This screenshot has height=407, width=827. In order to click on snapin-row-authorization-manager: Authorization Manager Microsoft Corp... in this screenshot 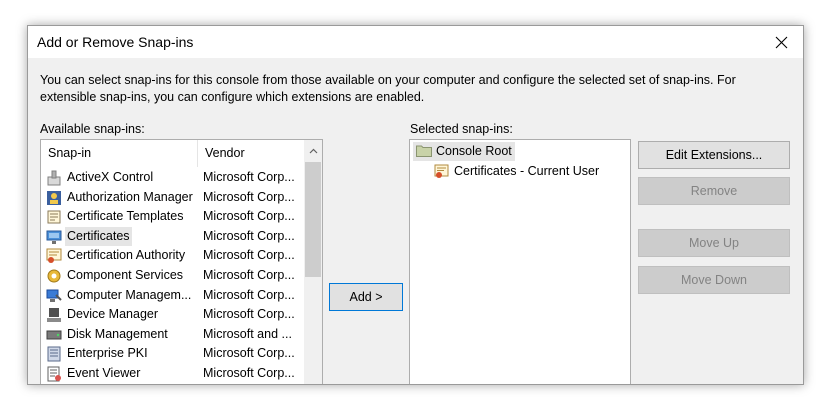, I will do `click(172, 198)`.